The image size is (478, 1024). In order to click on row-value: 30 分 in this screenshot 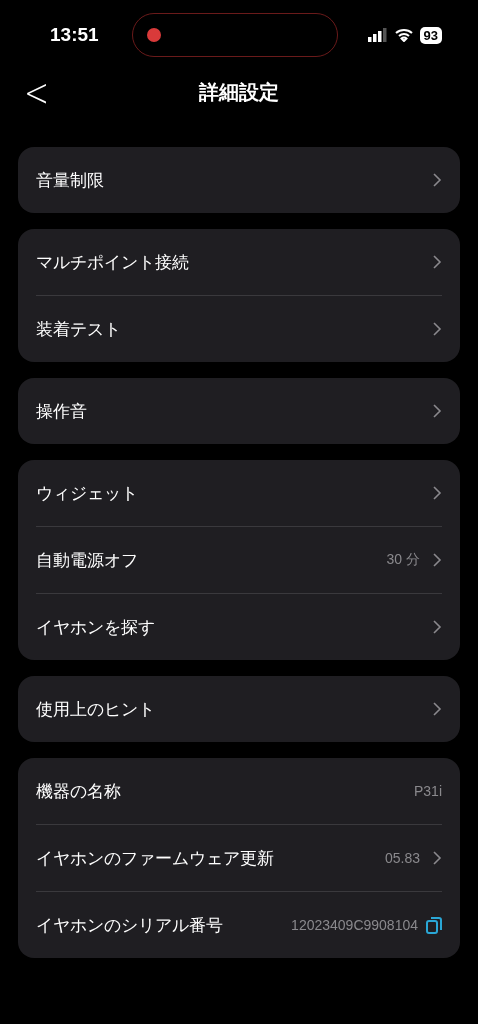, I will do `click(403, 560)`.